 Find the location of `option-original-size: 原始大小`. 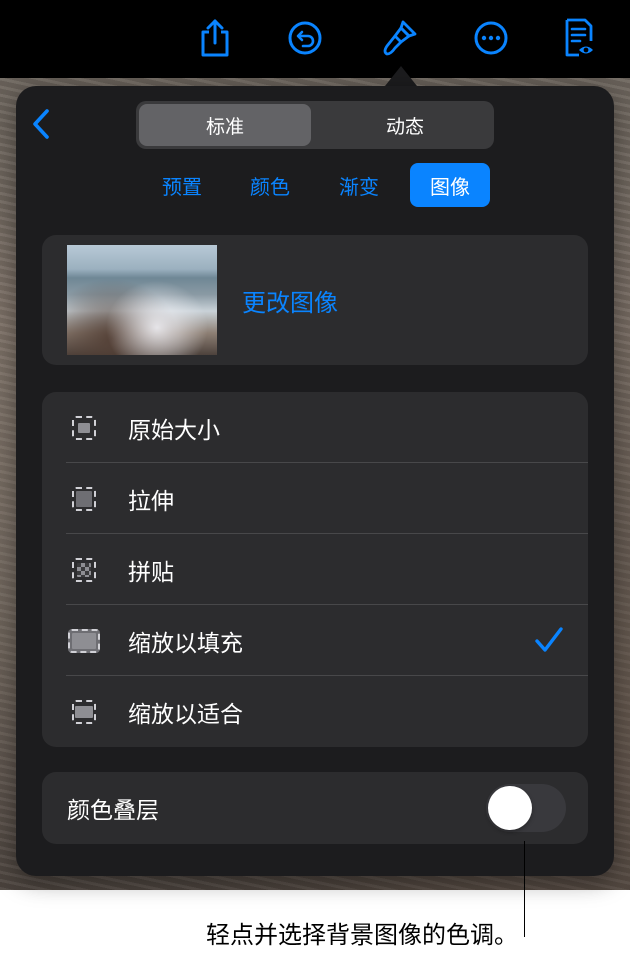

option-original-size: 原始大小 is located at coordinates (315, 427).